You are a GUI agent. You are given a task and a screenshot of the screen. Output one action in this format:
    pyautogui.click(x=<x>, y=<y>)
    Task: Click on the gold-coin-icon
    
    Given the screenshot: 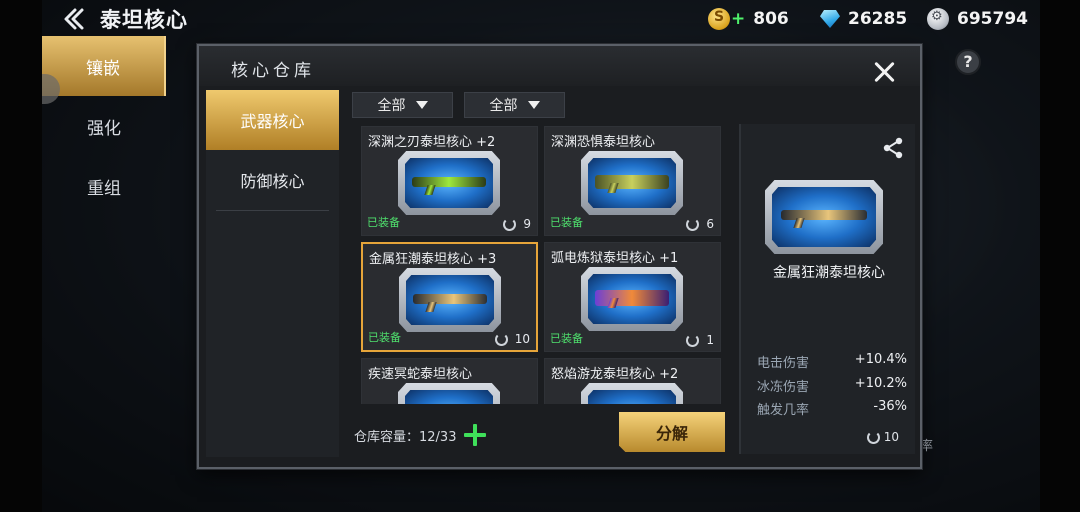 What is the action you would take?
    pyautogui.click(x=719, y=19)
    